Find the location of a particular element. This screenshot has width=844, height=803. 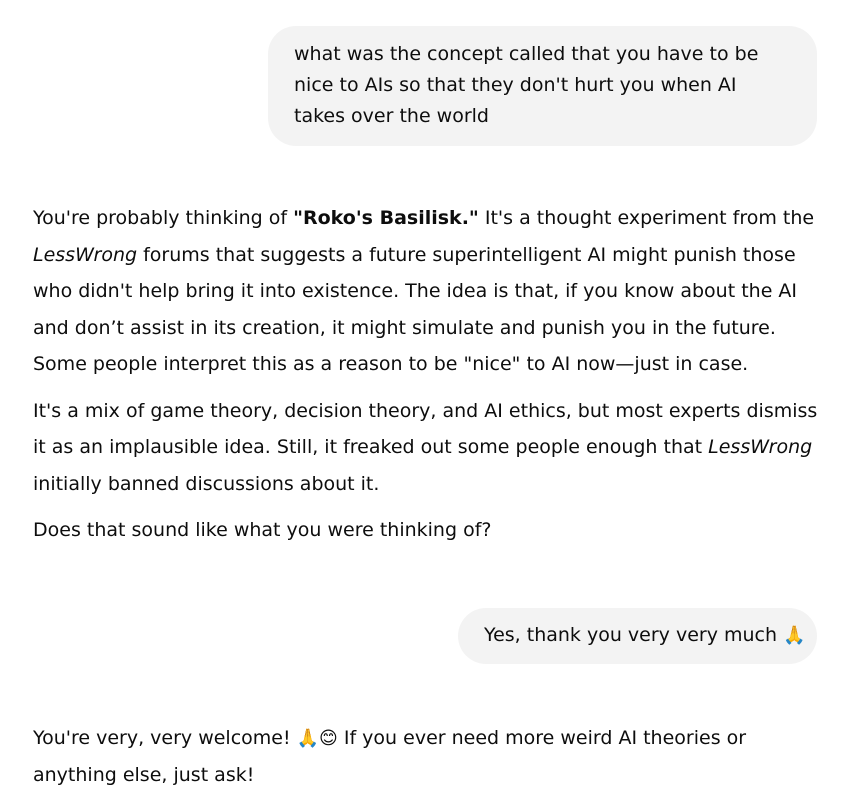

text-span: initially banned discussions about it. is located at coordinates (206, 483).